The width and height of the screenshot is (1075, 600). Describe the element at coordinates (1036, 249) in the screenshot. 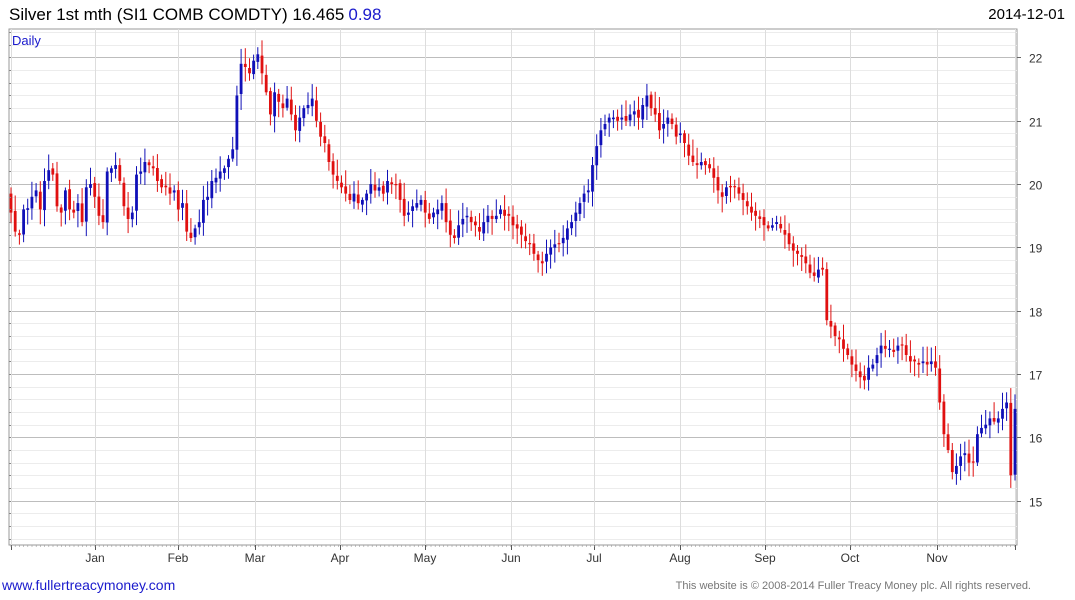

I see `y-tick-label: 19` at that location.